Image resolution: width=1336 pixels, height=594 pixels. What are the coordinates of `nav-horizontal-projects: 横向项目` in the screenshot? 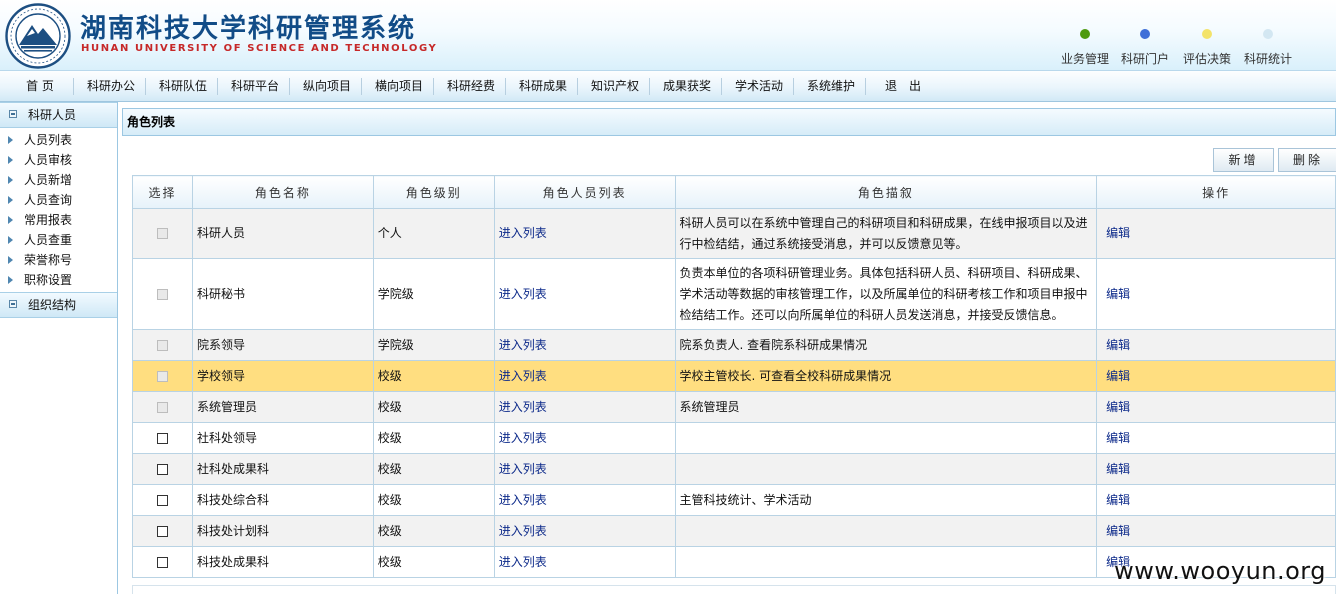 It's located at (399, 86).